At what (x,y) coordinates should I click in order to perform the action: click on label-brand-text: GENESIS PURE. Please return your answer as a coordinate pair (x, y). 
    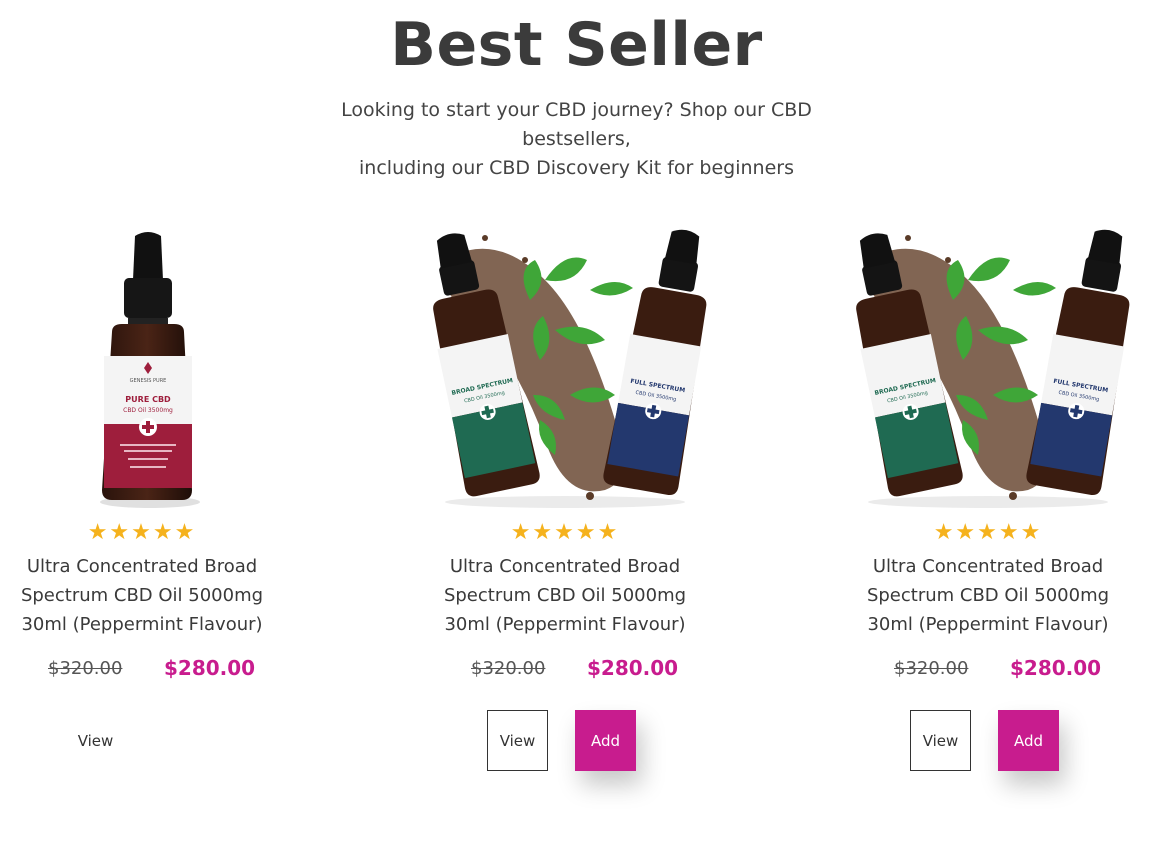
    Looking at the image, I should click on (148, 381).